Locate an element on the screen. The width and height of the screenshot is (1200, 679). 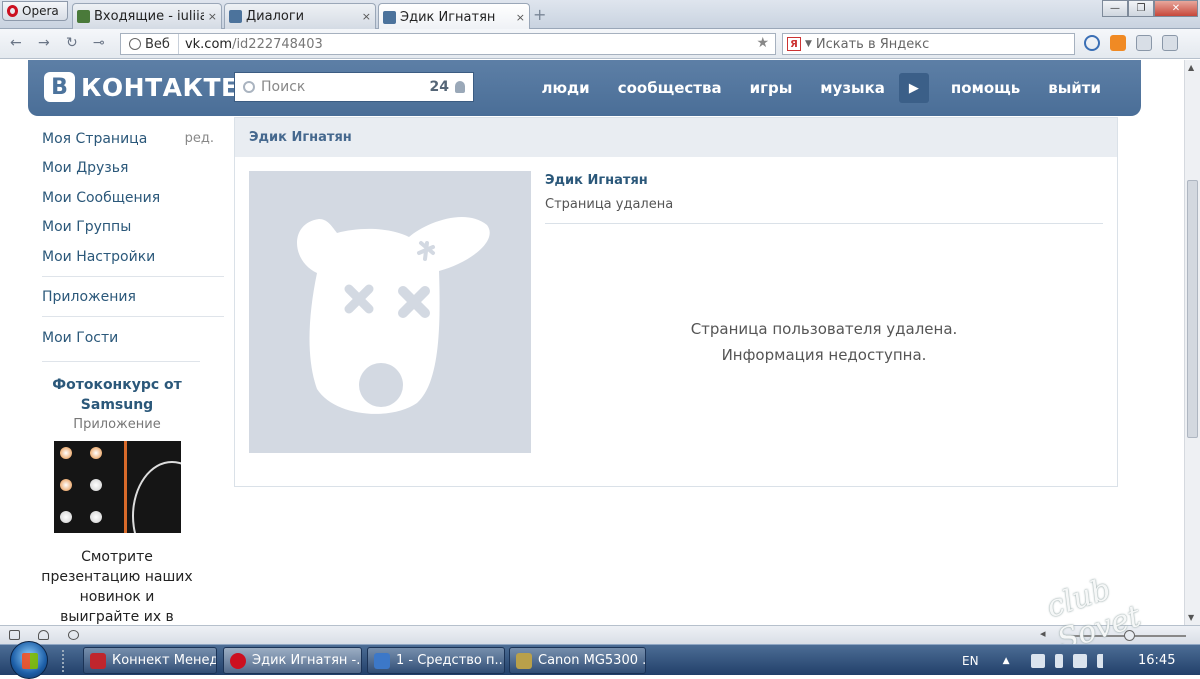
yandex-search-input: Я ▼ Искать в Яндекс is located at coordinates (928, 44).